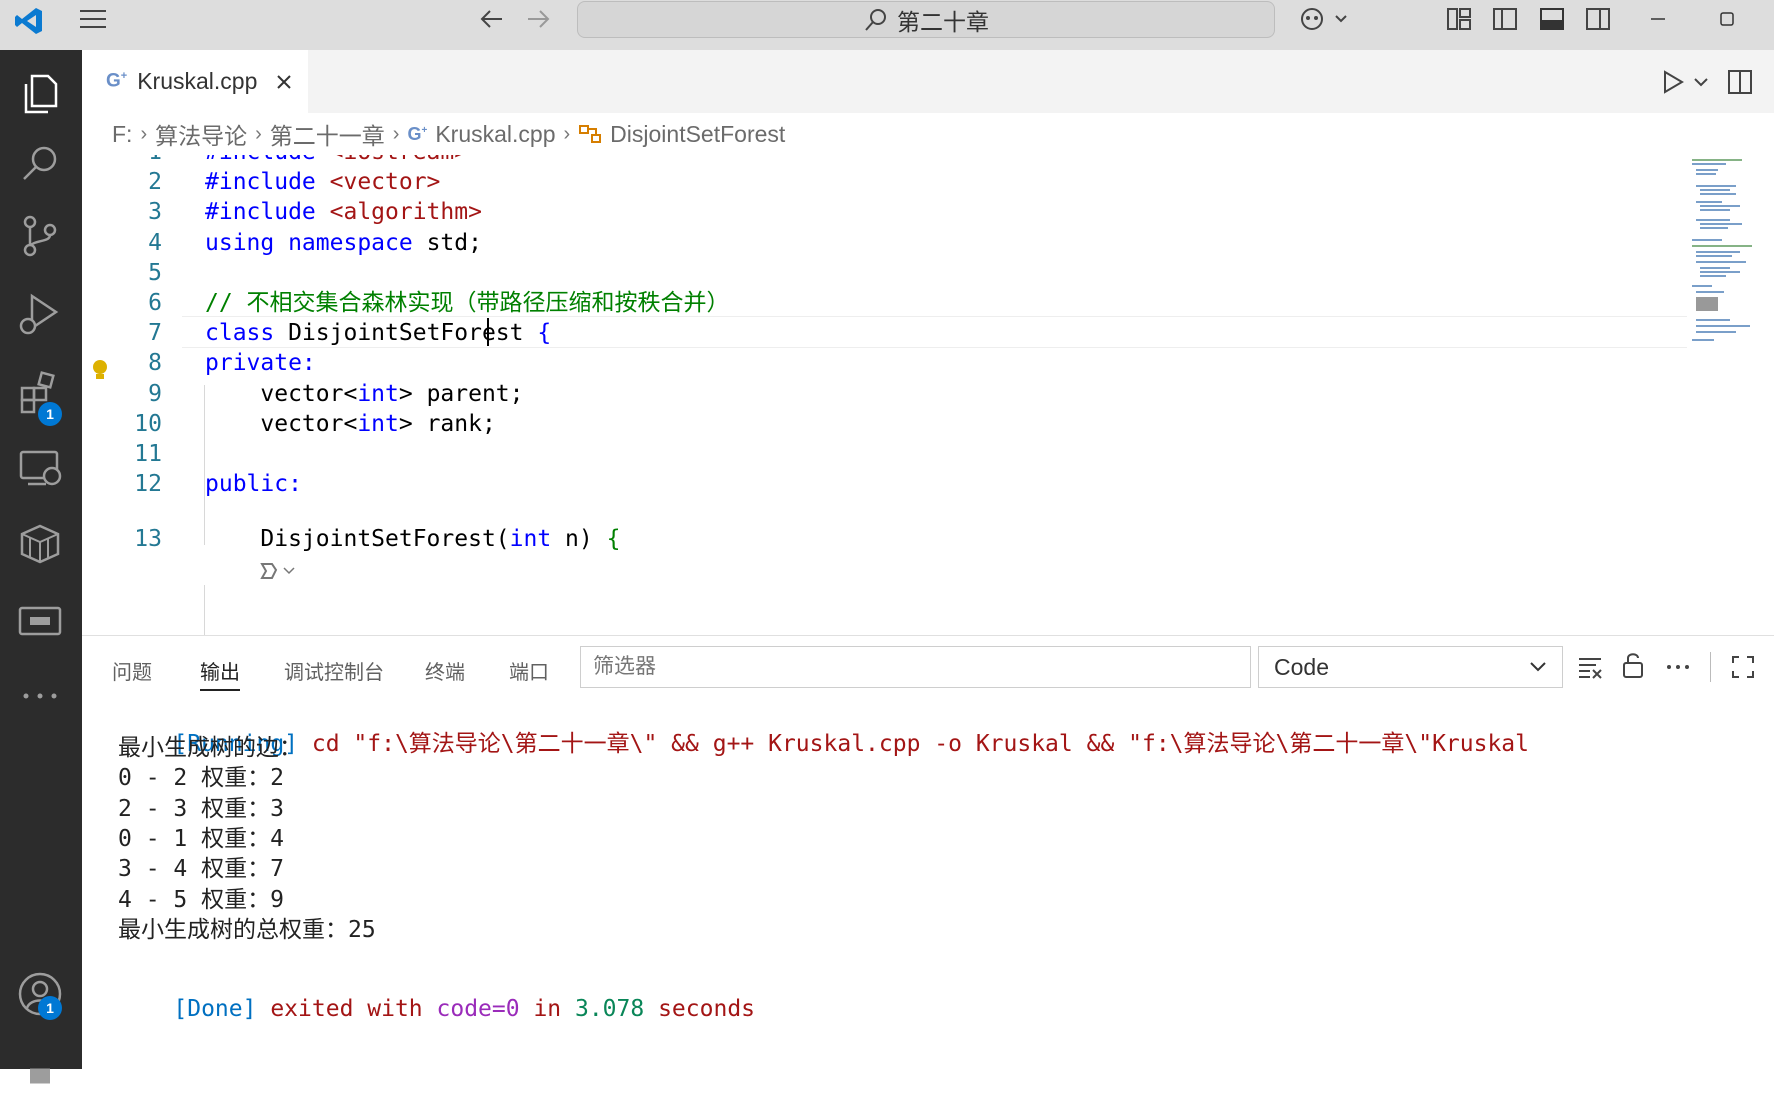 This screenshot has width=1774, height=1098. What do you see at coordinates (1673, 82) in the screenshot?
I see `run-file-icon` at bounding box center [1673, 82].